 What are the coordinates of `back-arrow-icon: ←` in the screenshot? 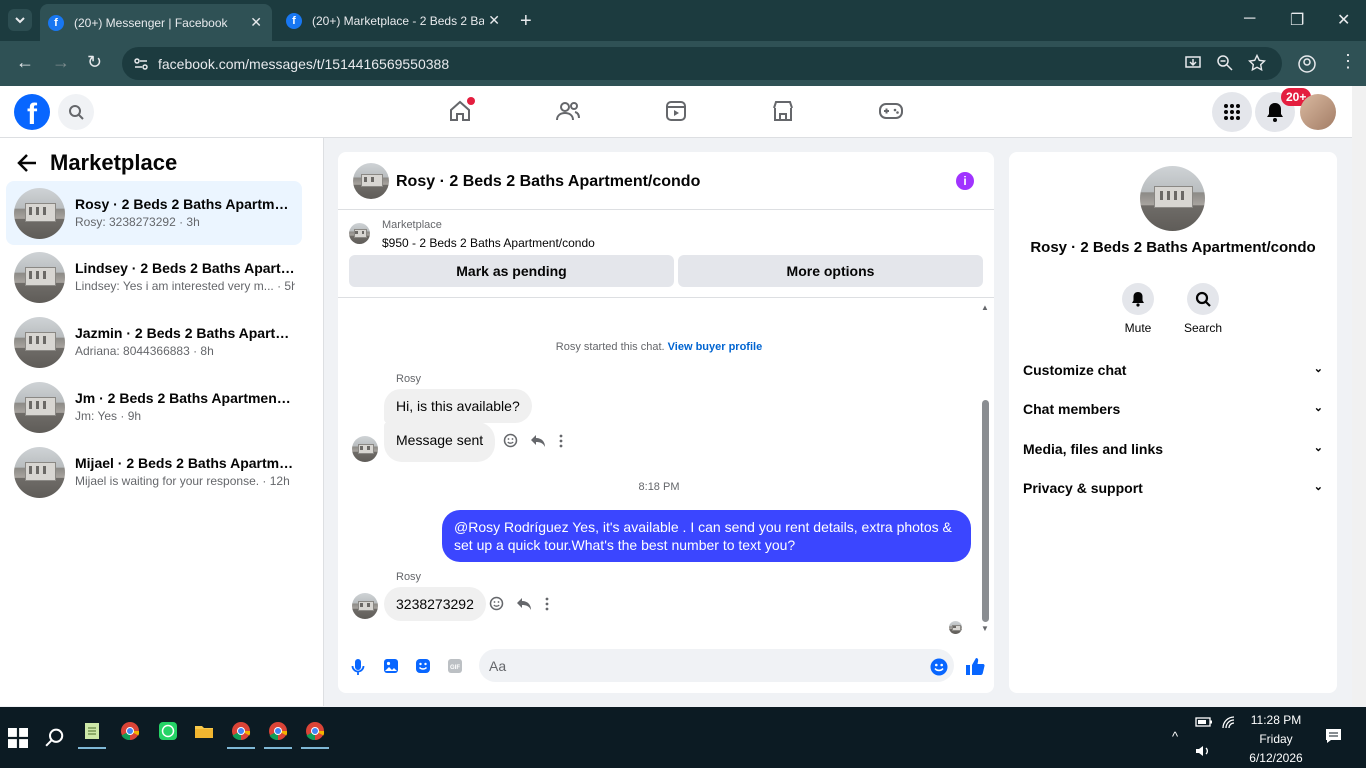 It's located at (25, 62).